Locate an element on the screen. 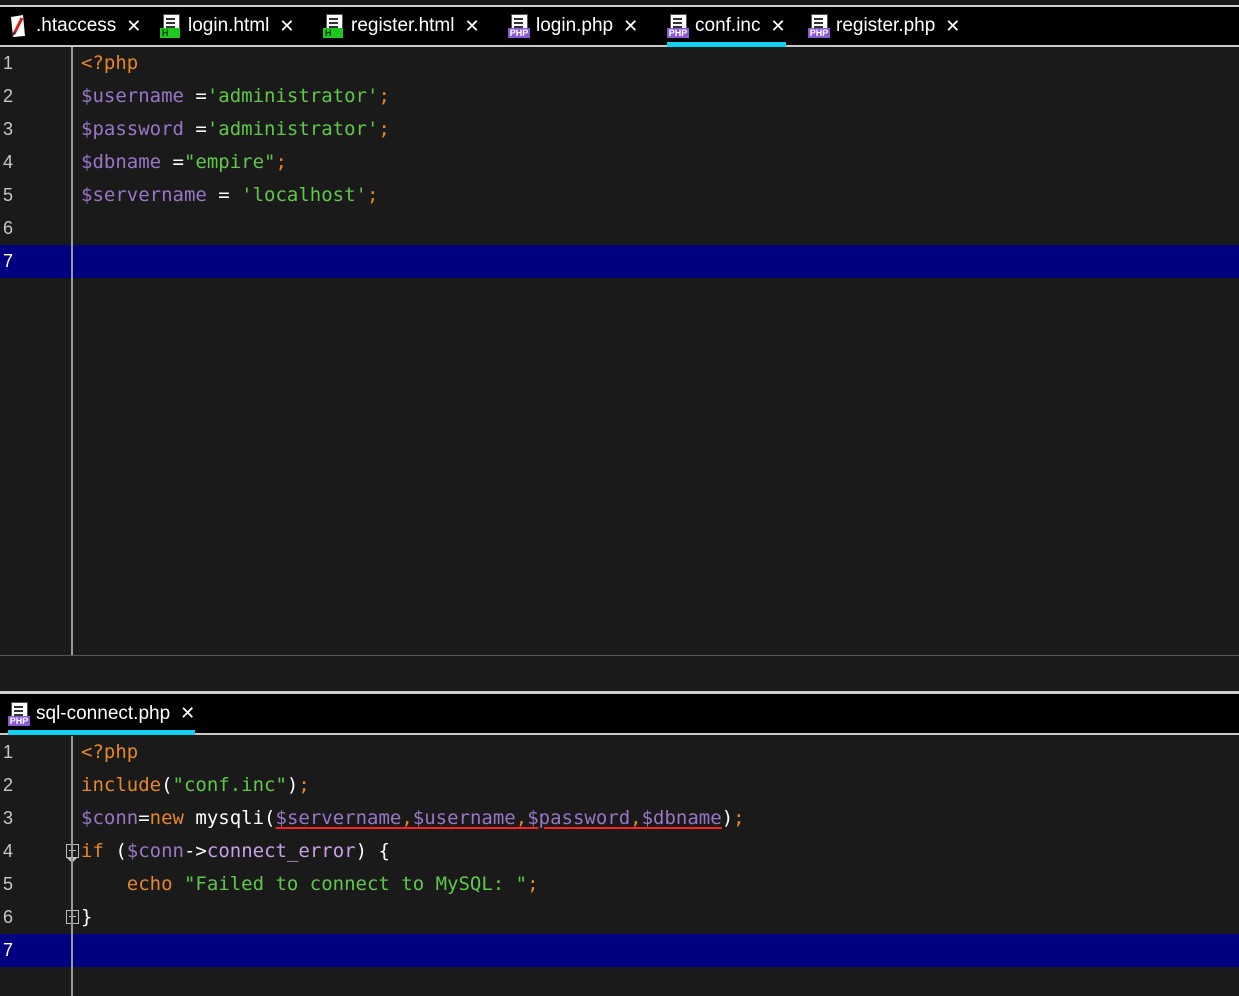  code-token: "empire" is located at coordinates (229, 162).